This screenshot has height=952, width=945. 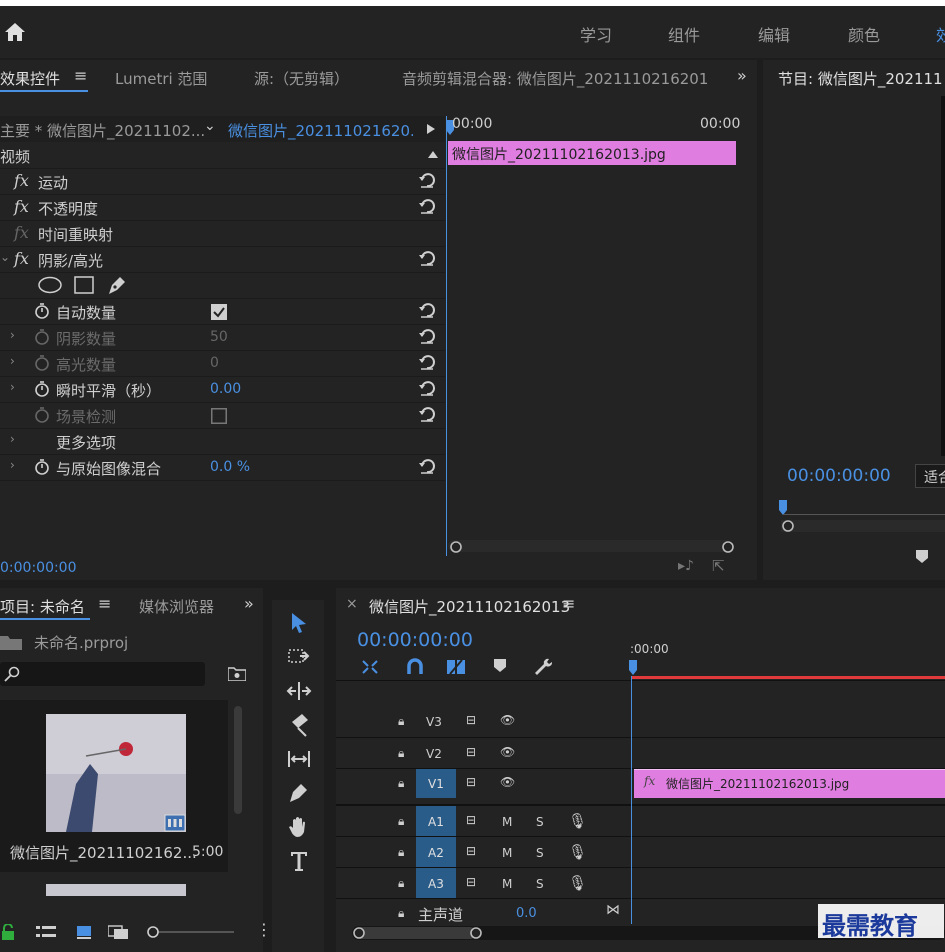 What do you see at coordinates (117, 285) in the screenshot?
I see `pen-mask-icon` at bounding box center [117, 285].